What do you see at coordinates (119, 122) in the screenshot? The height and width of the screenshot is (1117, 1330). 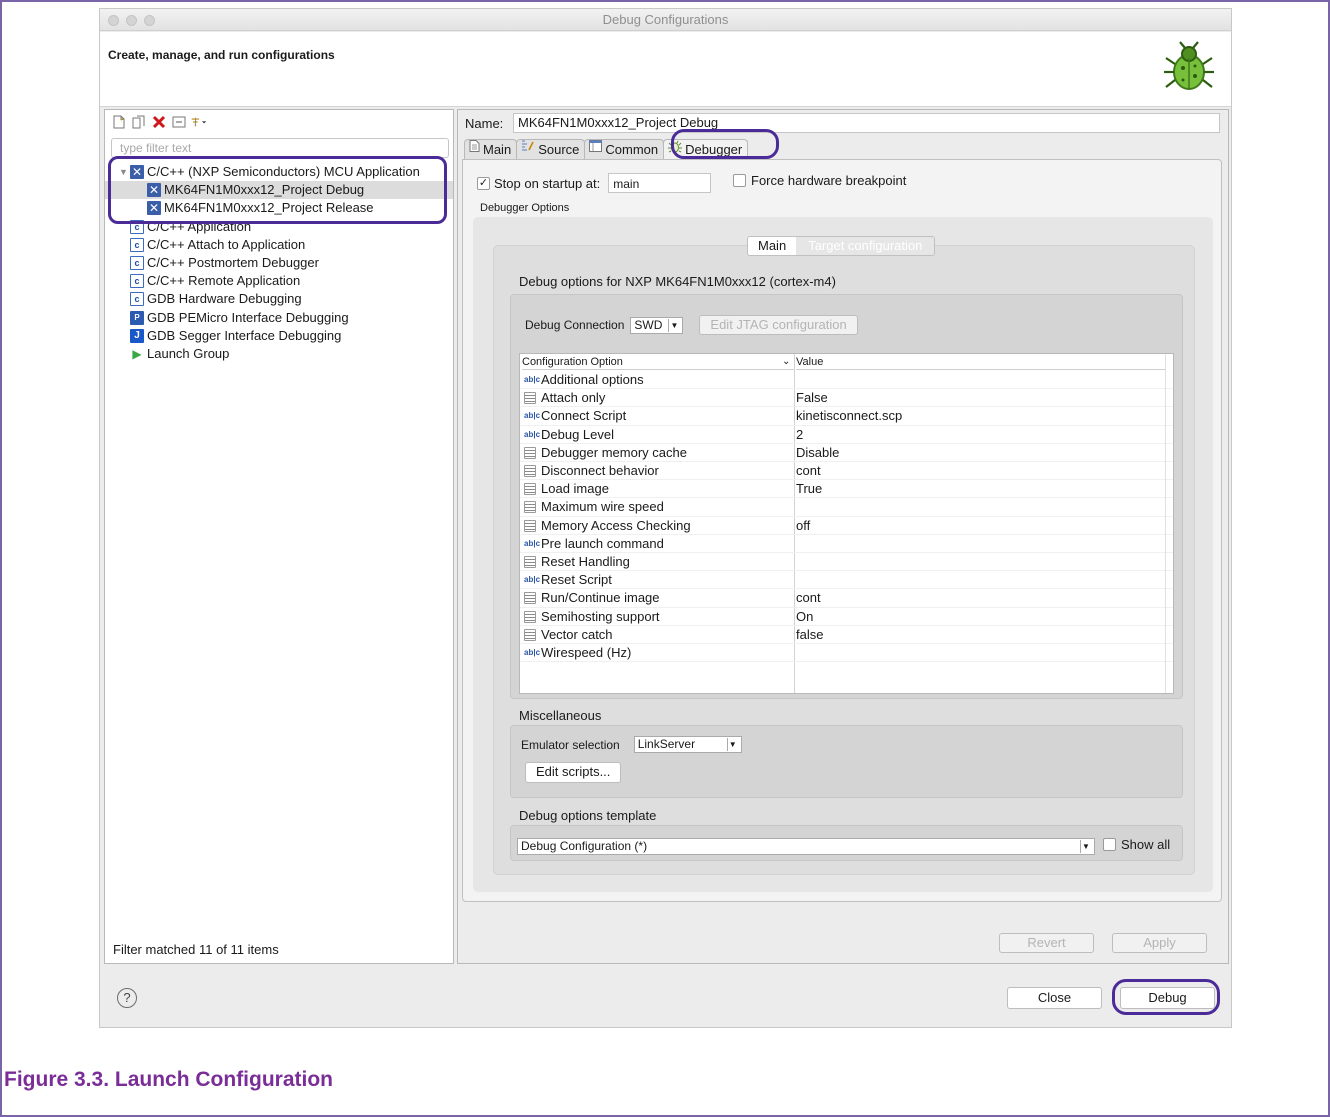 I see `new-config-icon: +` at bounding box center [119, 122].